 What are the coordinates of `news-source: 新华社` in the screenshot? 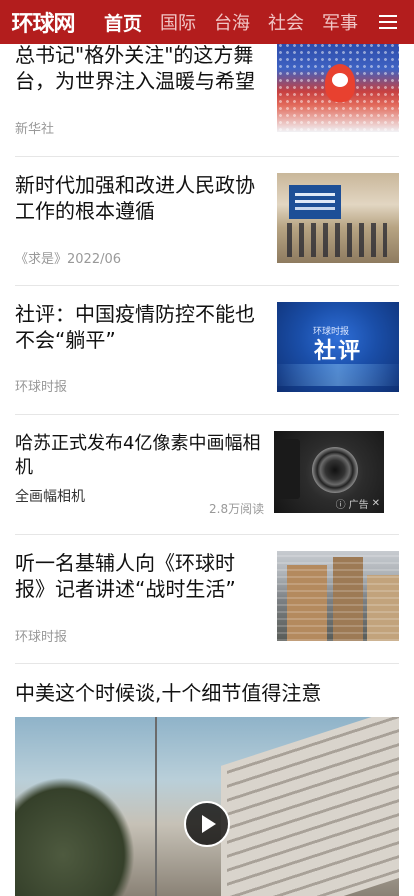 It's located at (35, 129).